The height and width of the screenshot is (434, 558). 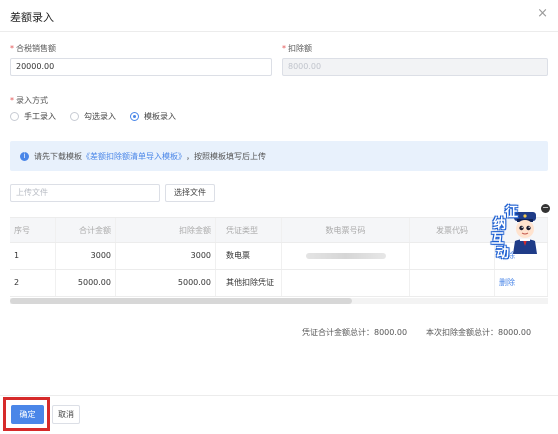 What do you see at coordinates (33, 283) in the screenshot?
I see `row-index: 2` at bounding box center [33, 283].